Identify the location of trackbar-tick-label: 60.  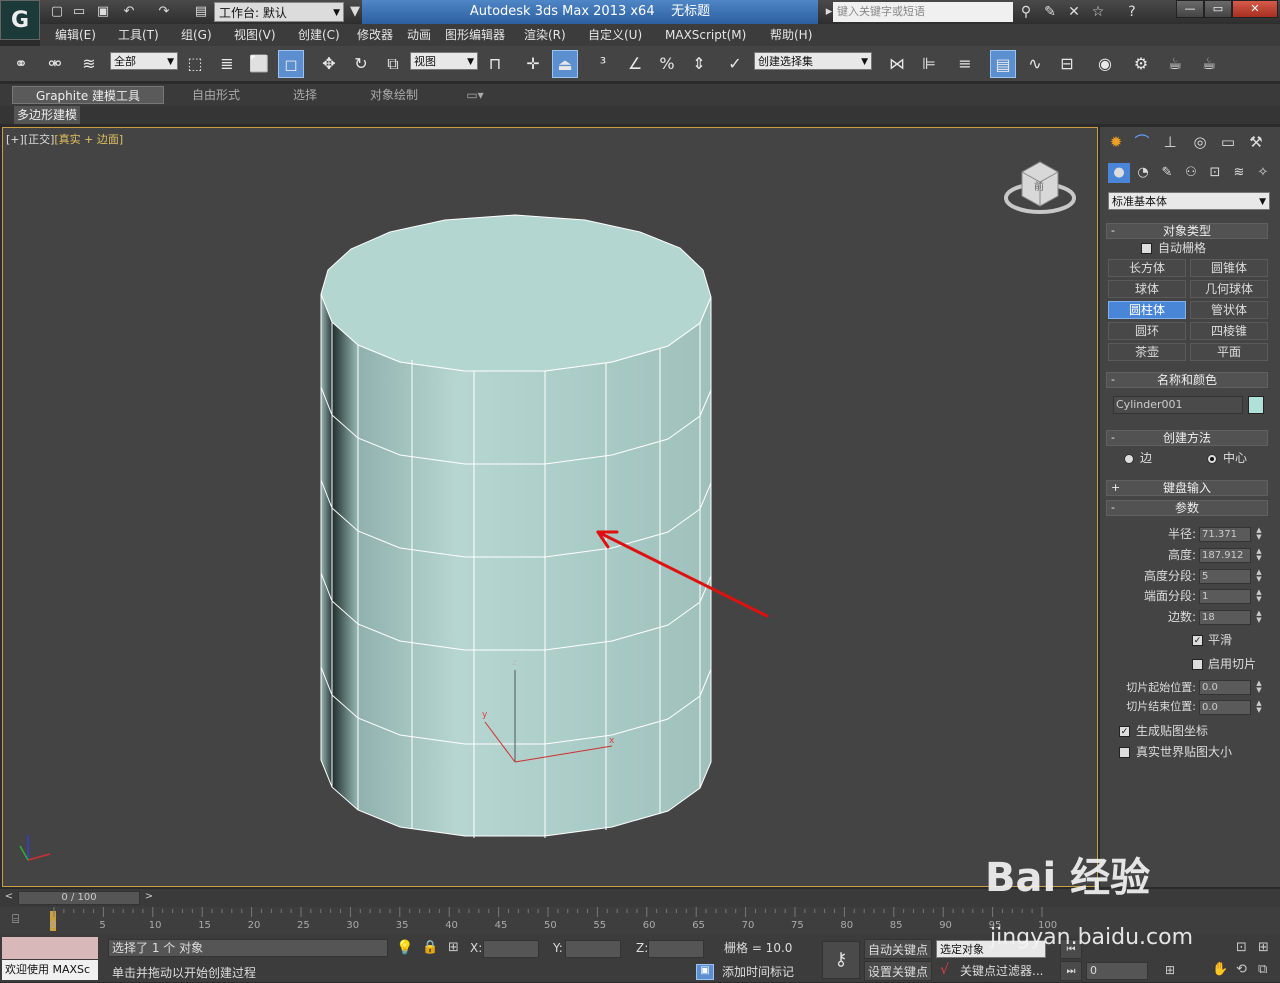
(649, 925).